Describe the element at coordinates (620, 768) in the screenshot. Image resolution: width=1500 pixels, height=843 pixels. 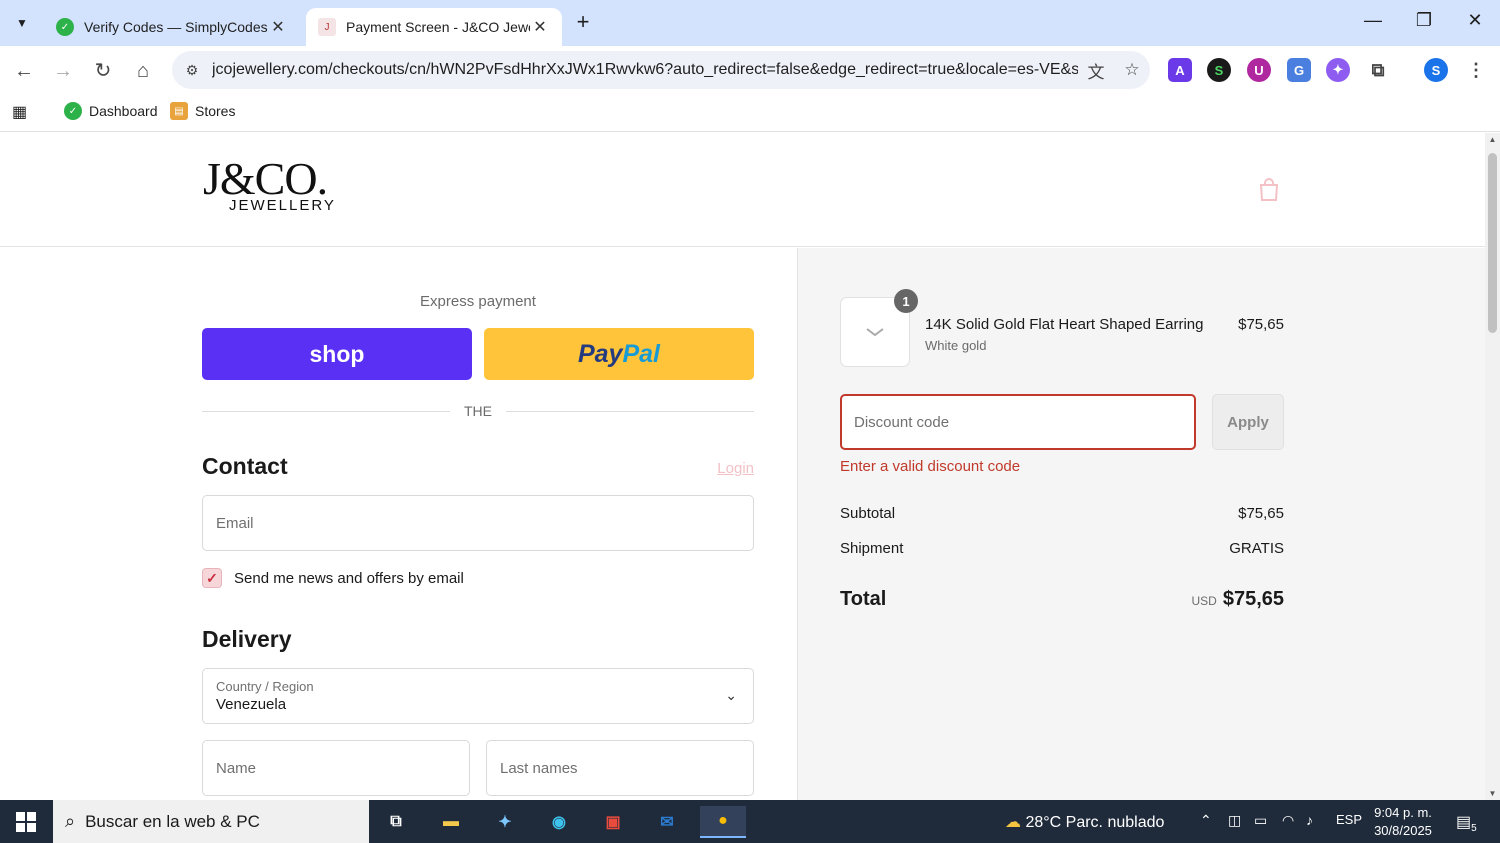
I see `last-name-field: Last names` at that location.